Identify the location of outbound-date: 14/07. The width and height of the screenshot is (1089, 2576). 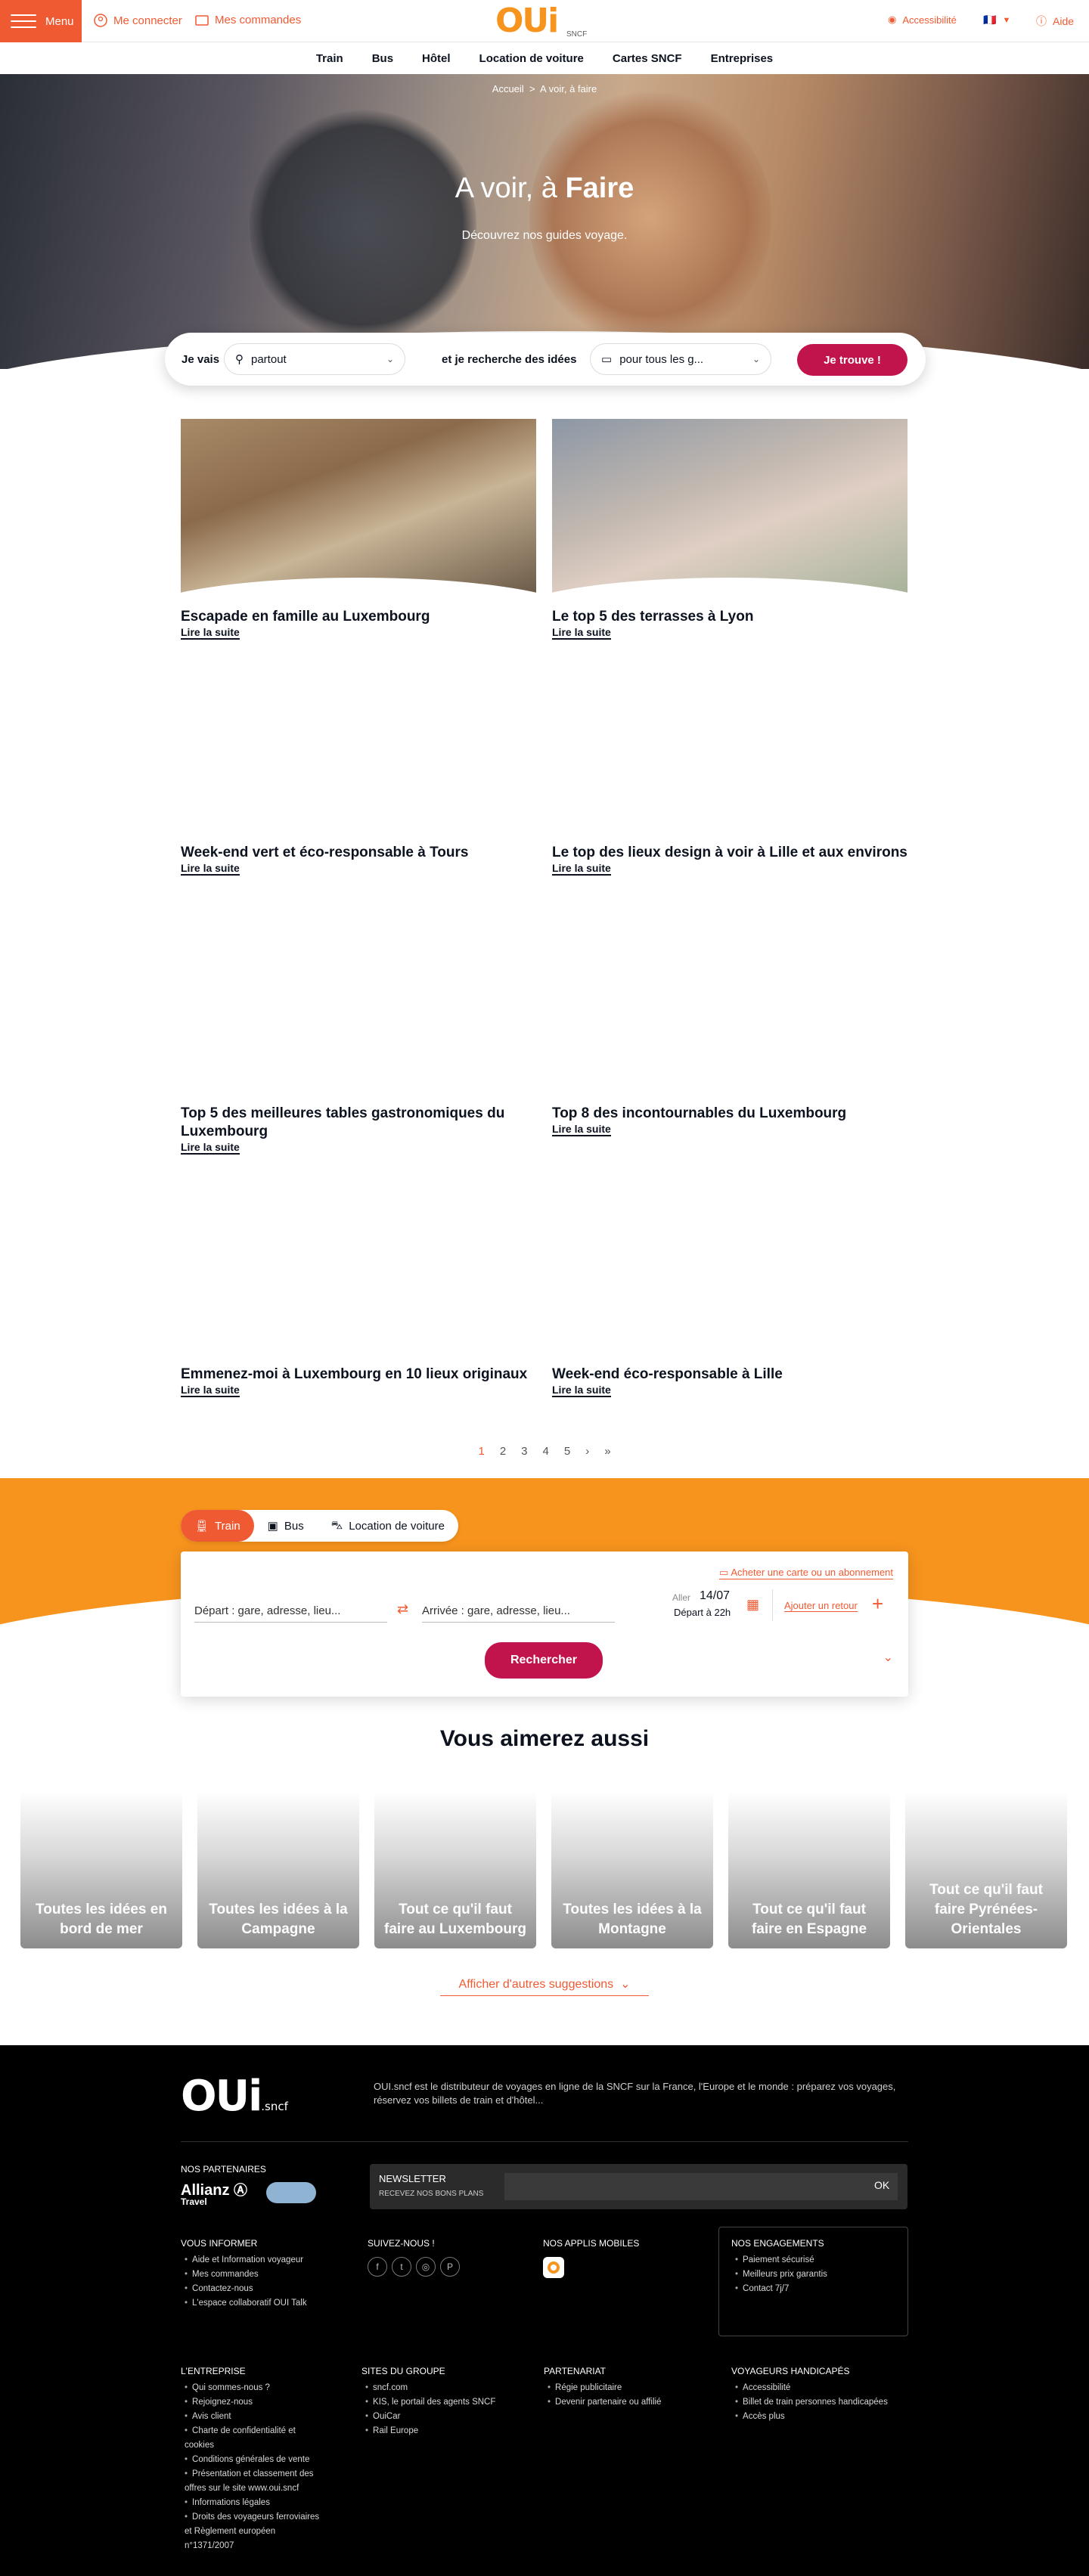
(715, 1596).